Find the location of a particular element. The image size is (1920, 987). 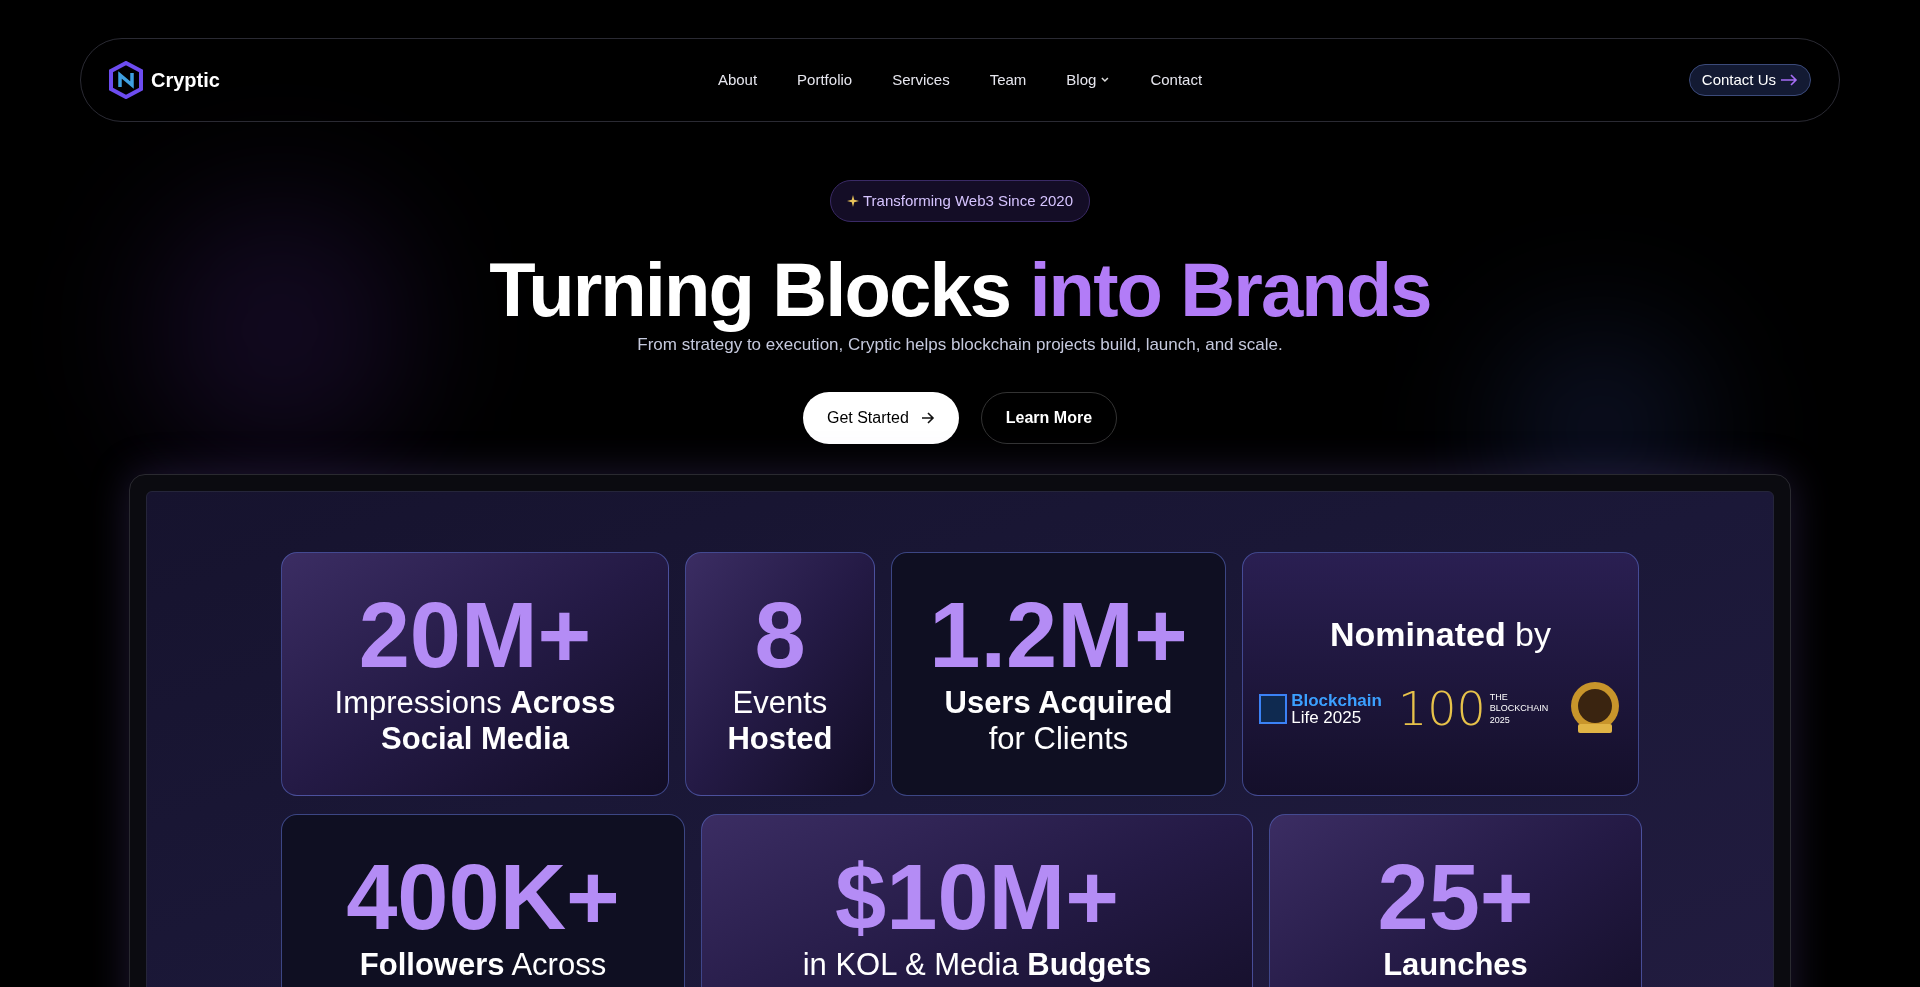

stat-value: 400K+ is located at coordinates (483, 896).